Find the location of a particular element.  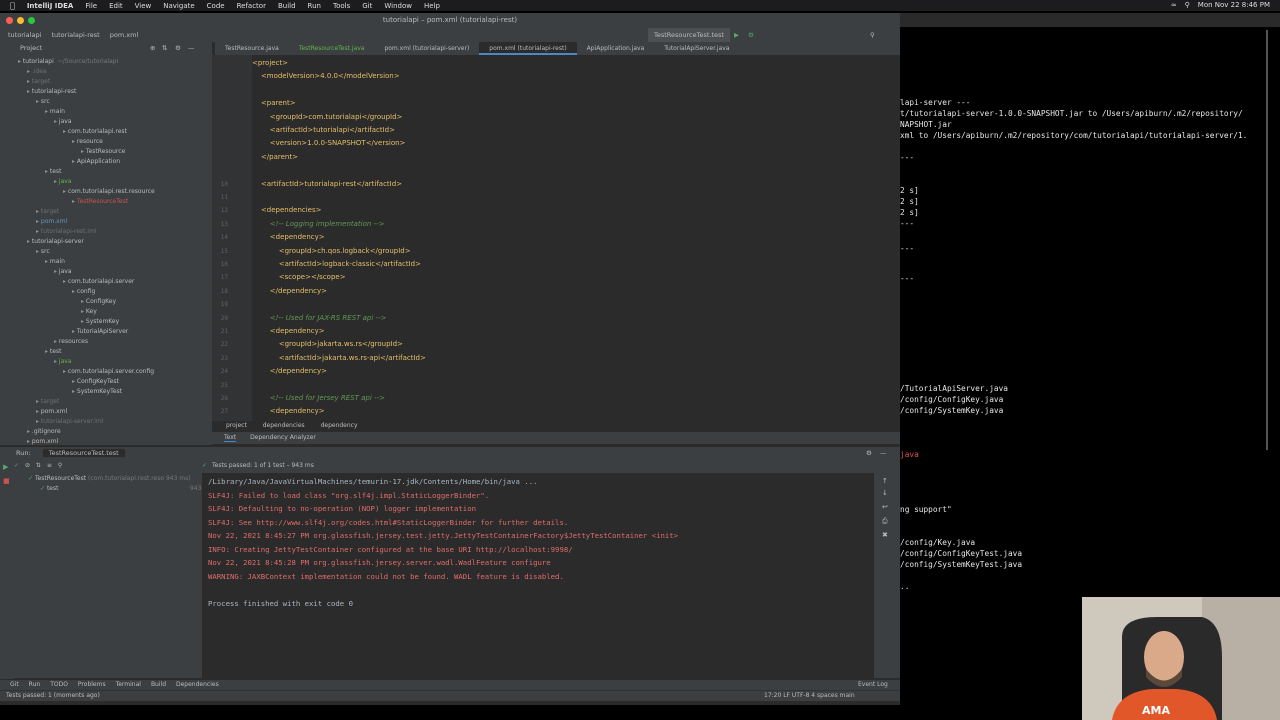

tool-window-button: Terminal is located at coordinates (128, 684).